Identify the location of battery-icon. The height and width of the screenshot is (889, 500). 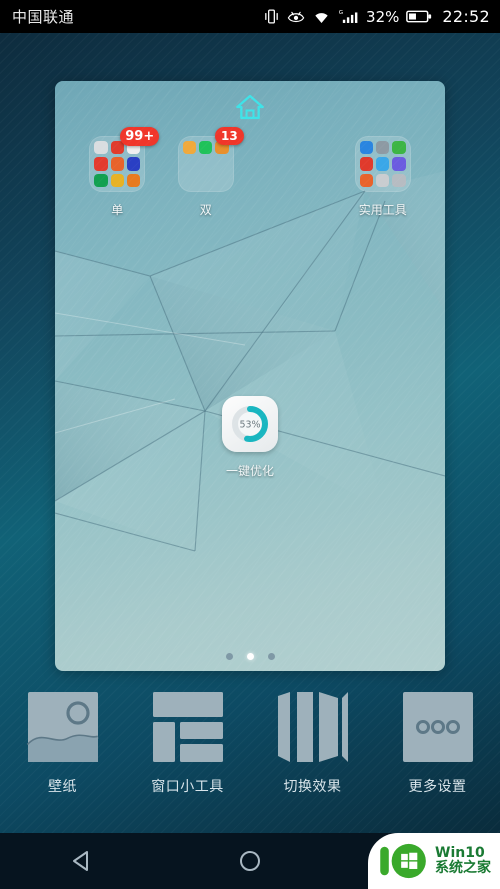
(419, 16).